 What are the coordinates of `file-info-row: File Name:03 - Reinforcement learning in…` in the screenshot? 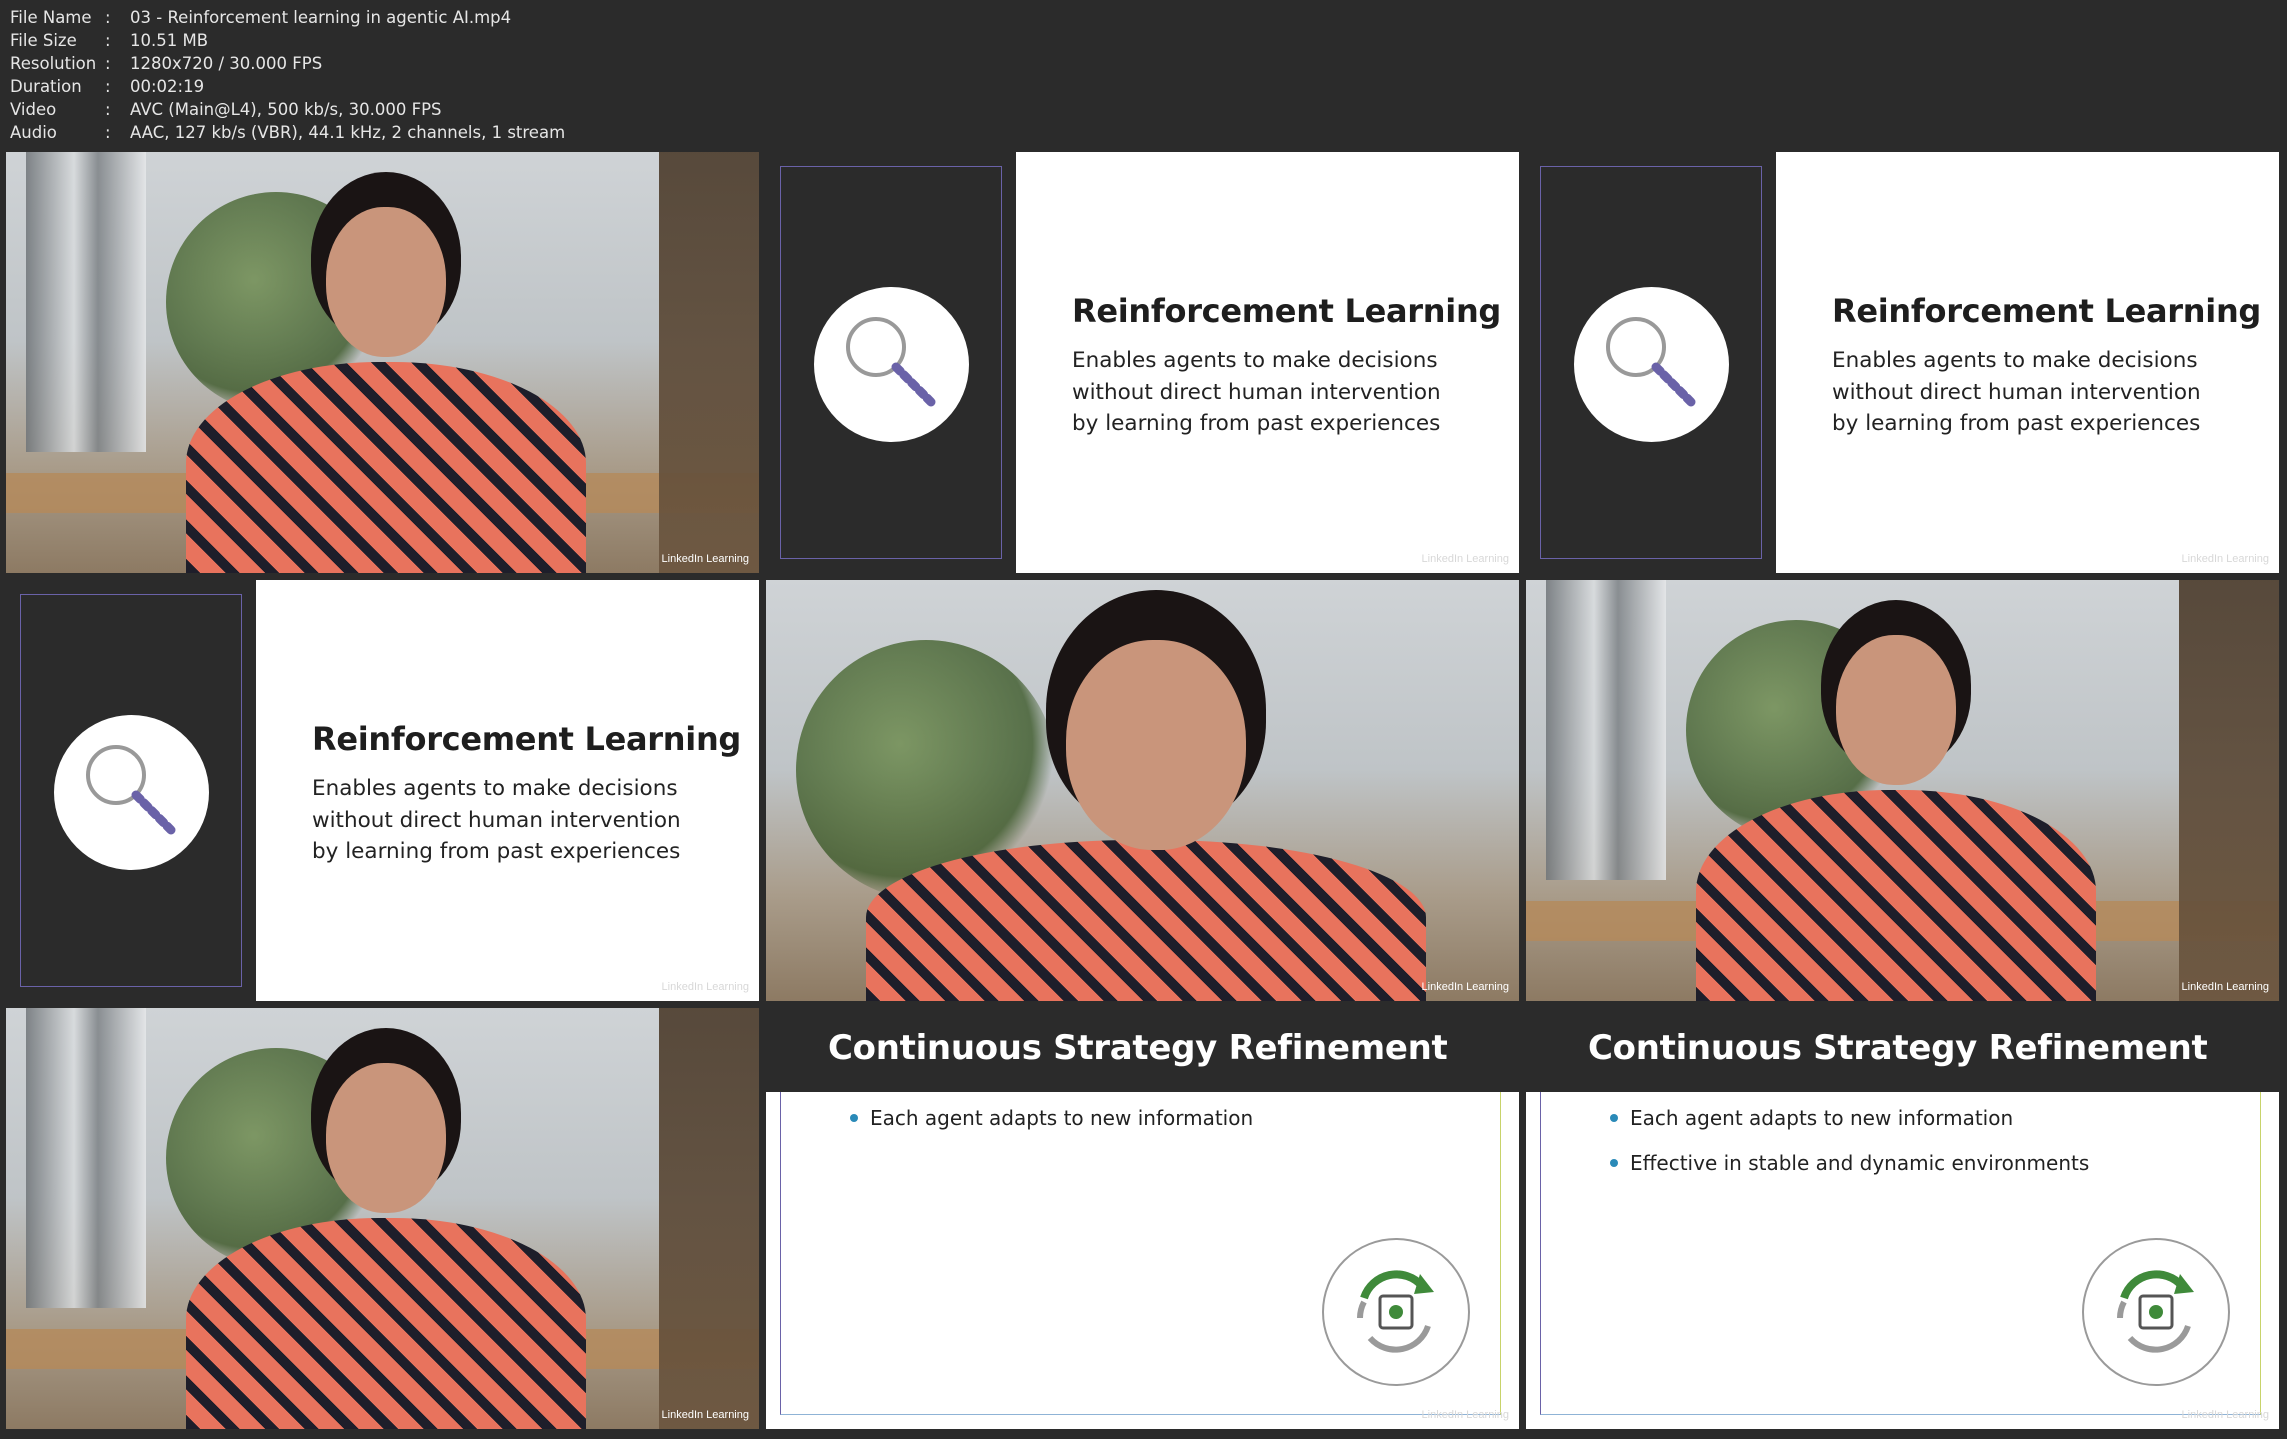 It's located at (261, 17).